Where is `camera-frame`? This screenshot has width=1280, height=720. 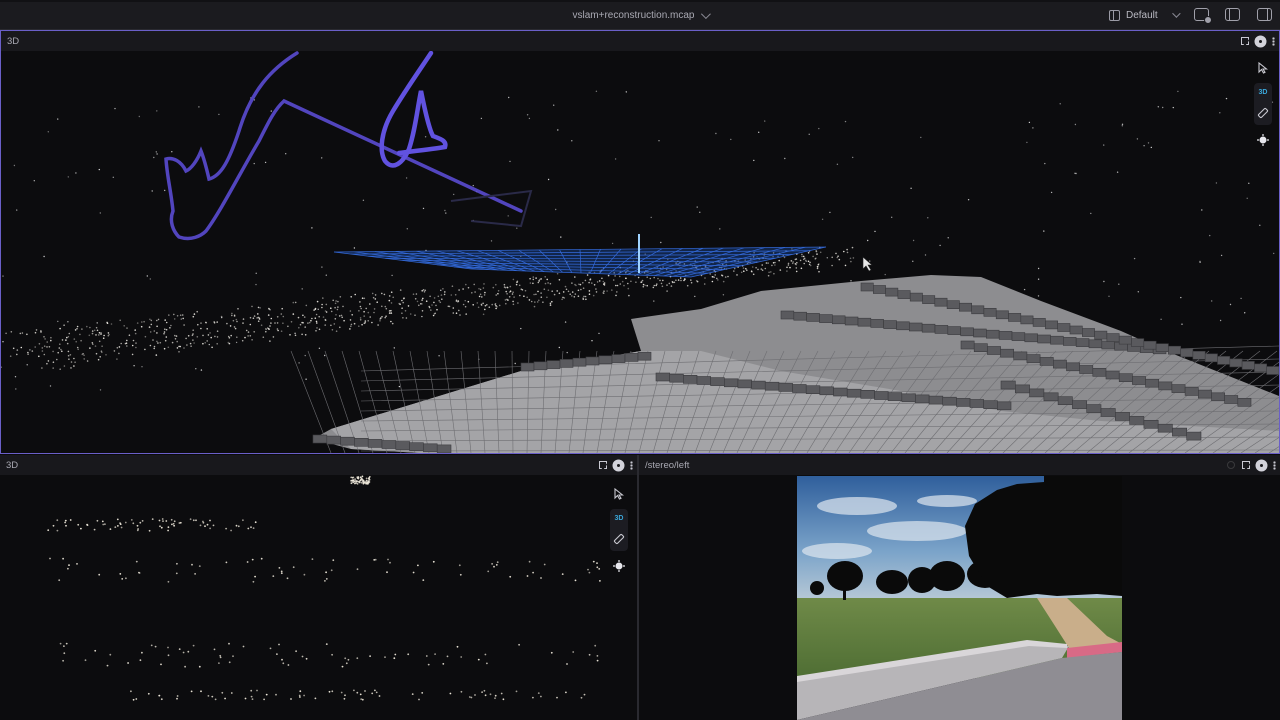
camera-frame is located at coordinates (959, 598).